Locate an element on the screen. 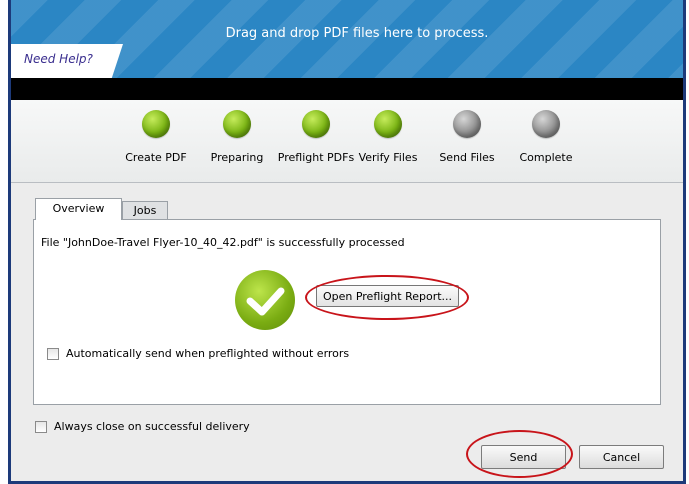  step-label: Verify Files is located at coordinates (388, 157).